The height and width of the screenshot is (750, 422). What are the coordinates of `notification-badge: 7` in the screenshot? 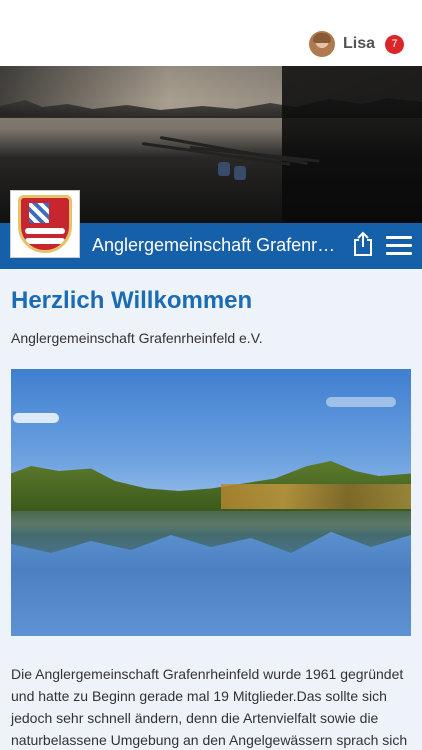 It's located at (394, 44).